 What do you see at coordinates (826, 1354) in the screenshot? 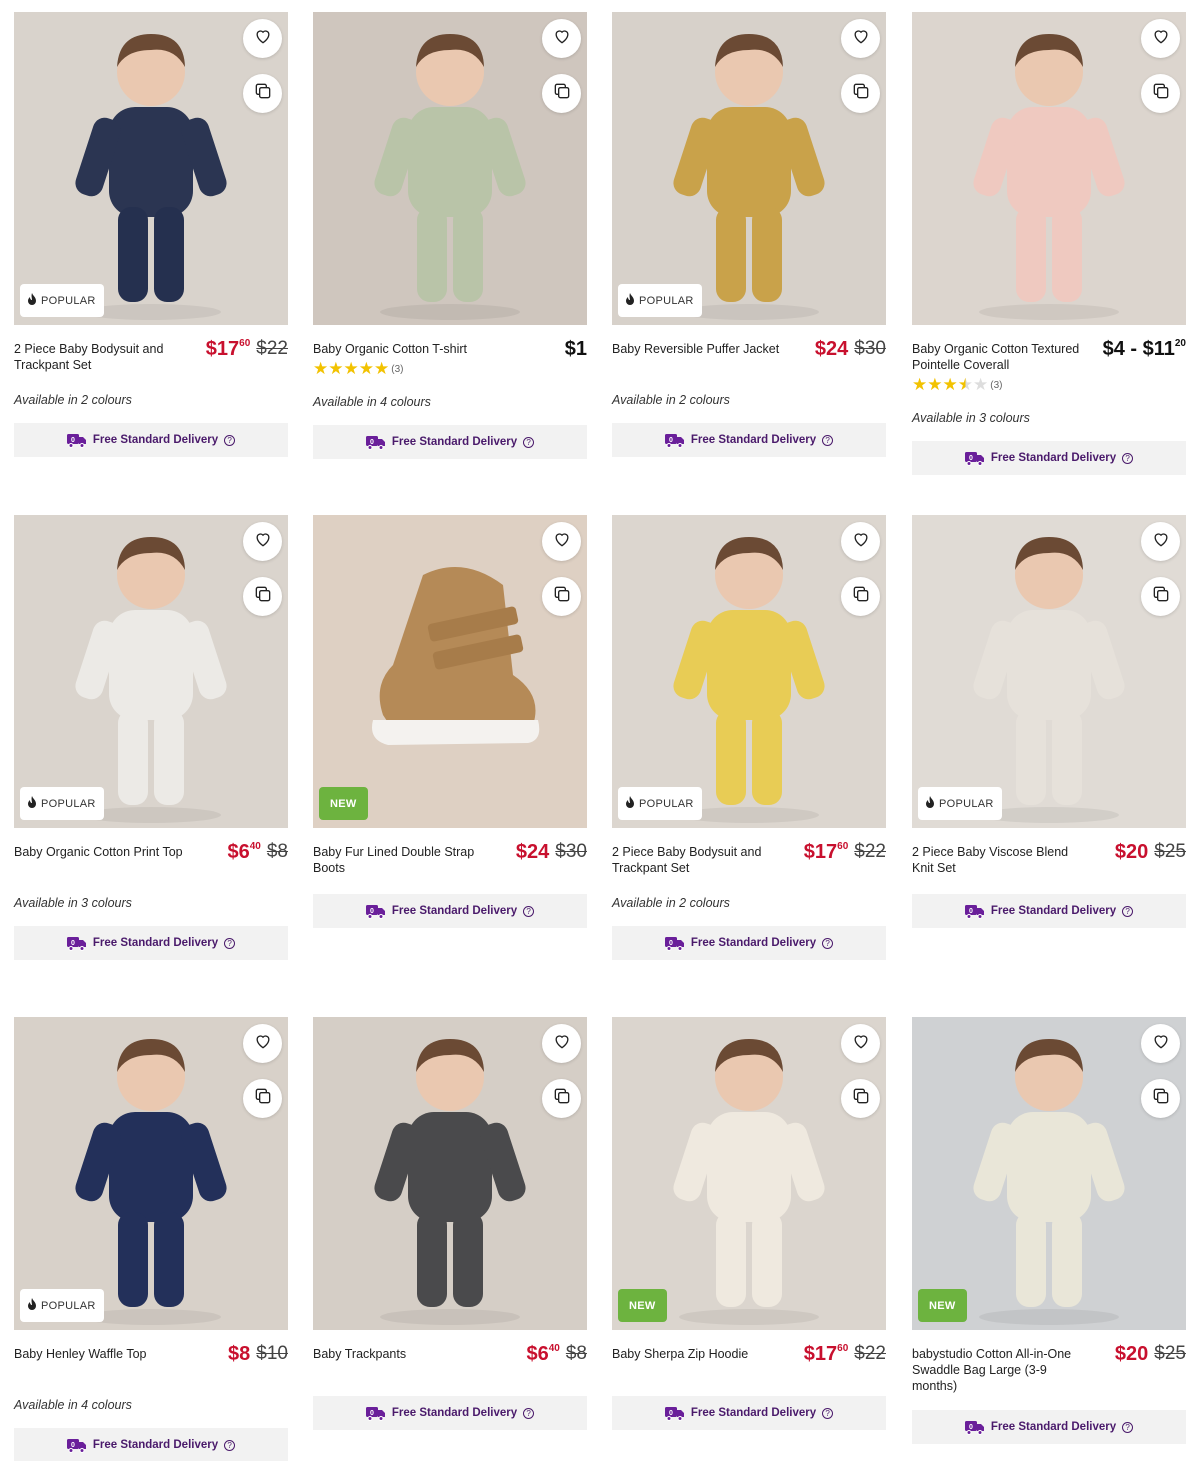
I see `current-price: $1760` at bounding box center [826, 1354].